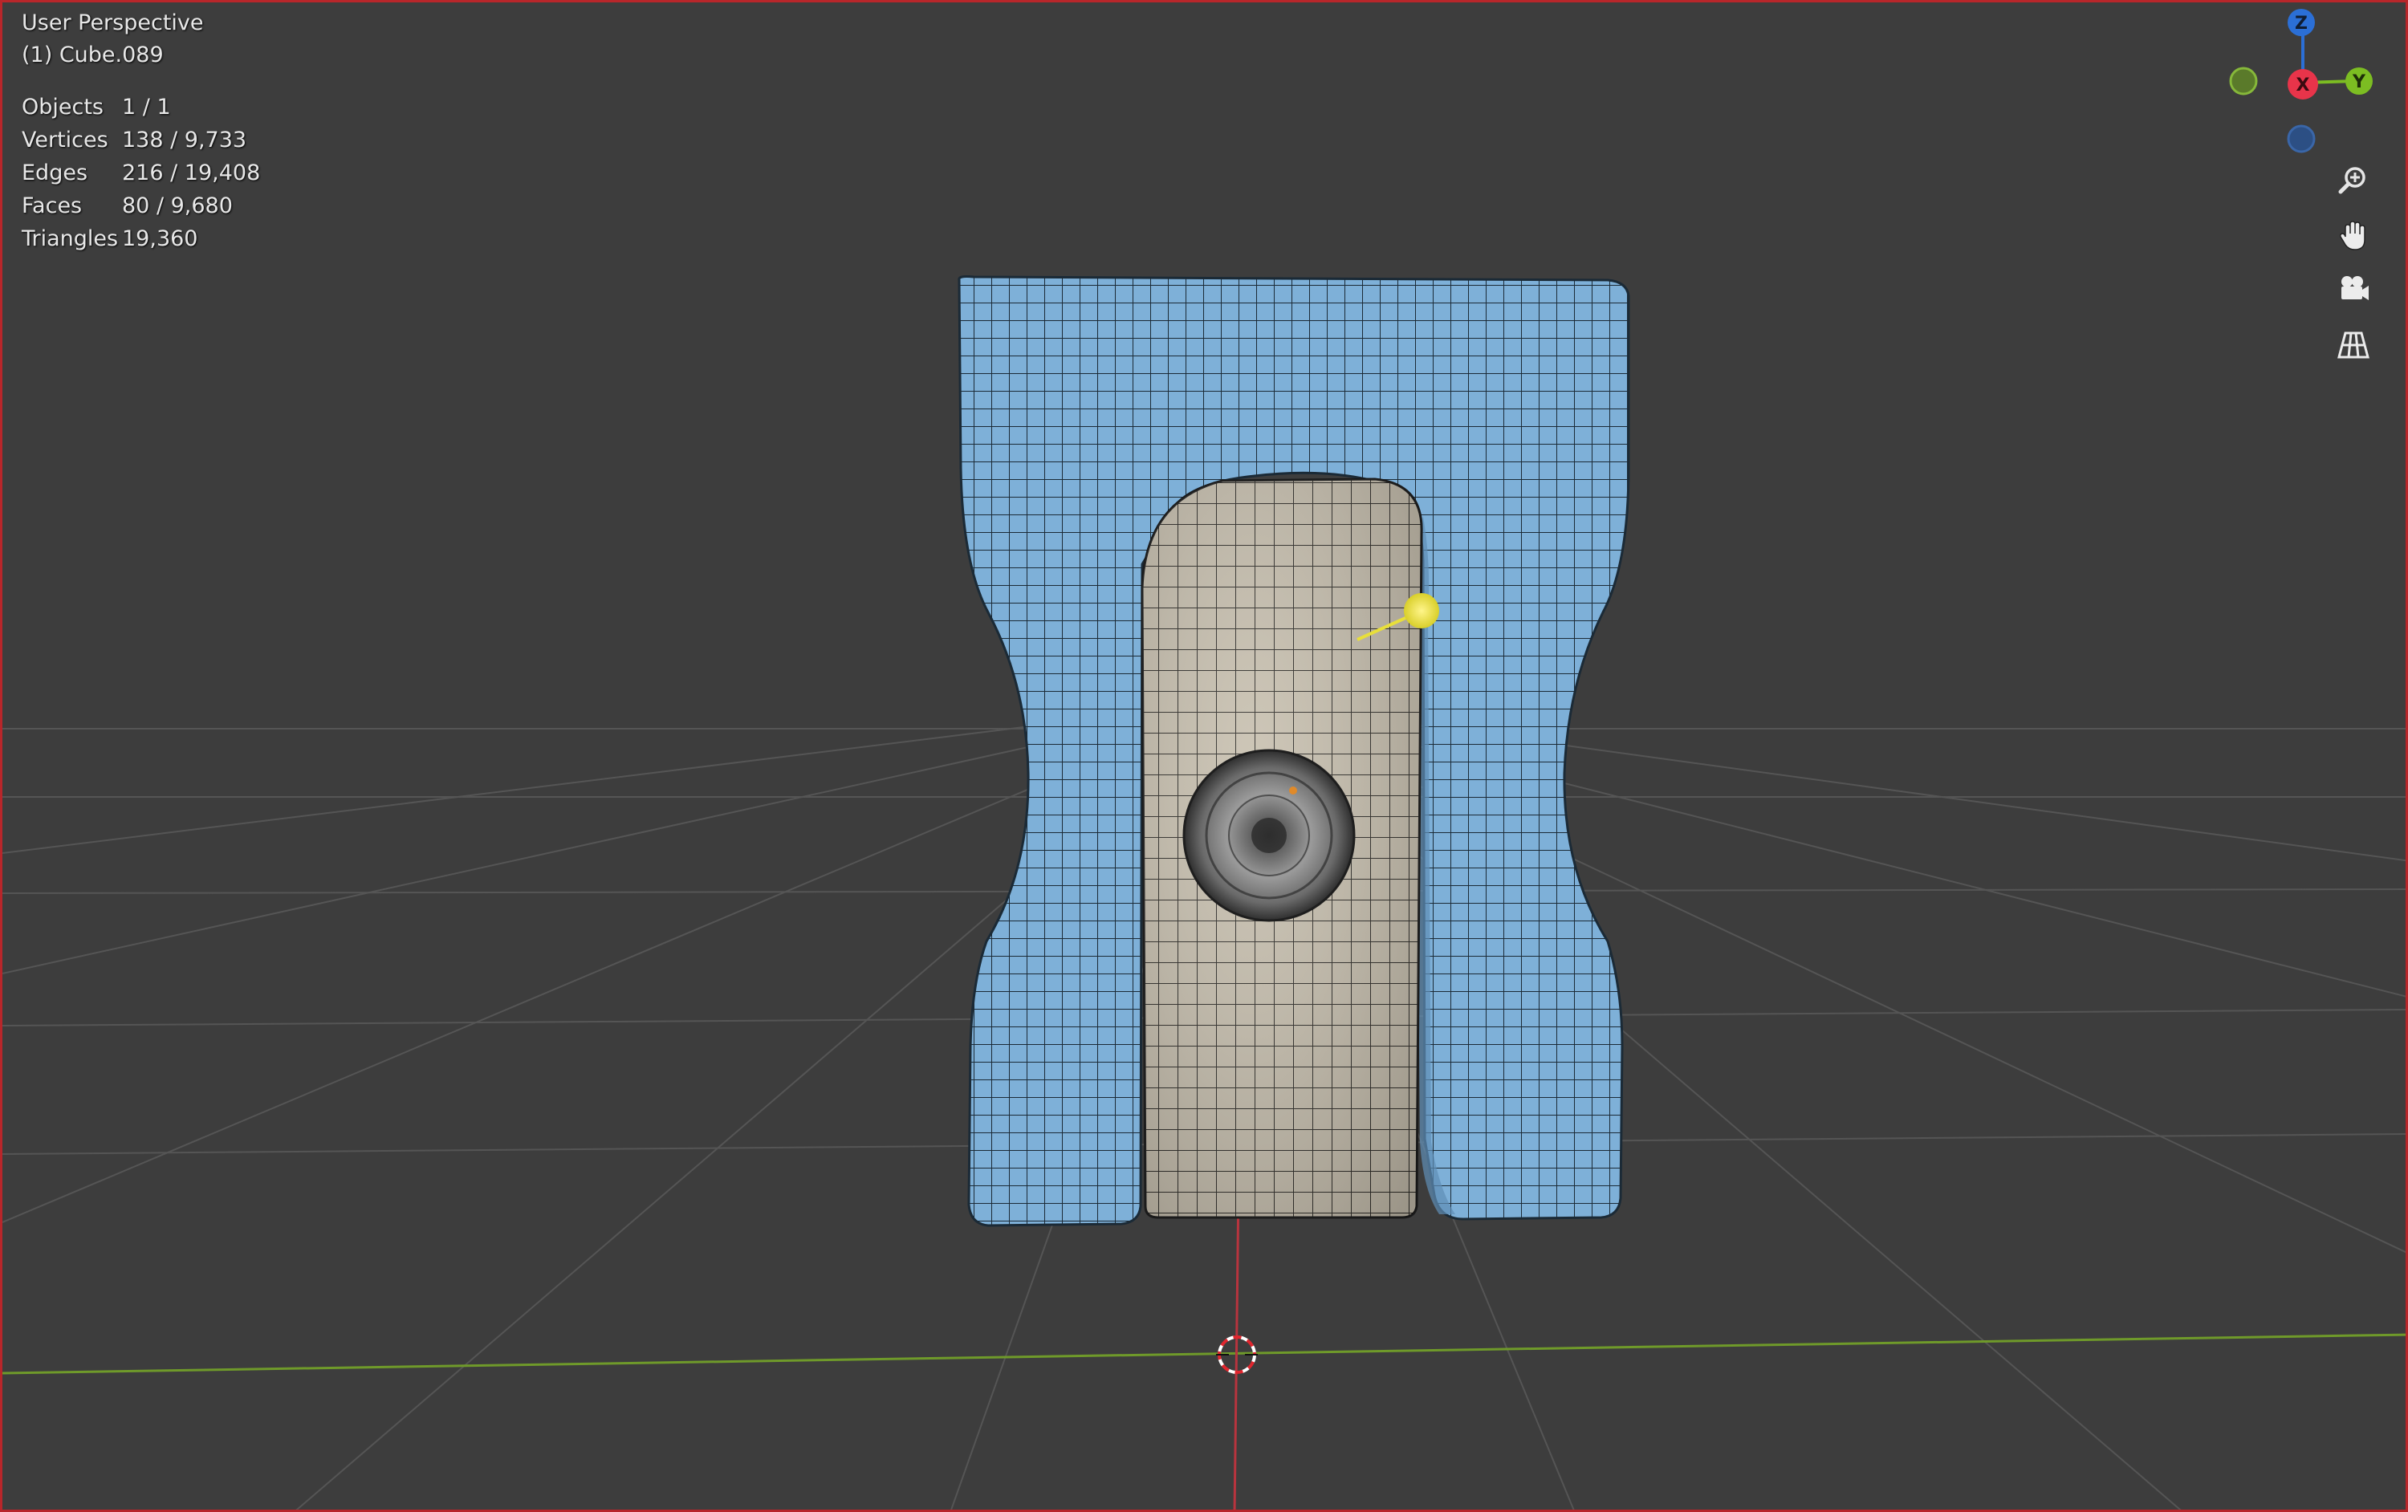 The height and width of the screenshot is (1512, 2408). I want to click on grid-perspective-icon, so click(2353, 345).